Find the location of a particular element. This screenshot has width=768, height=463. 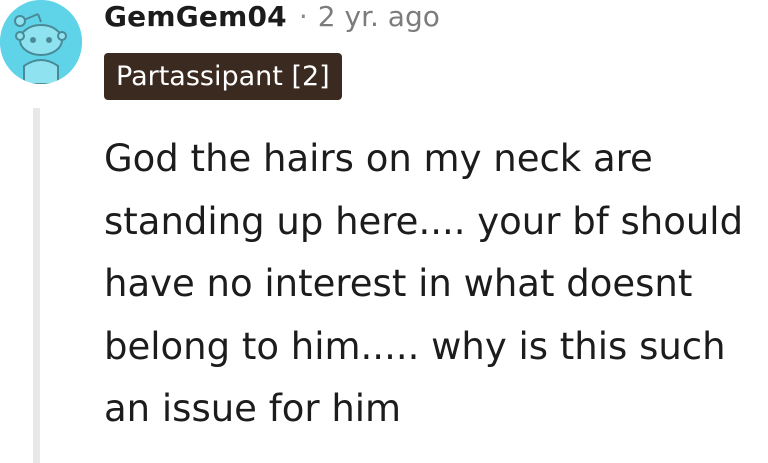

username: GemGem04 is located at coordinates (195, 16).